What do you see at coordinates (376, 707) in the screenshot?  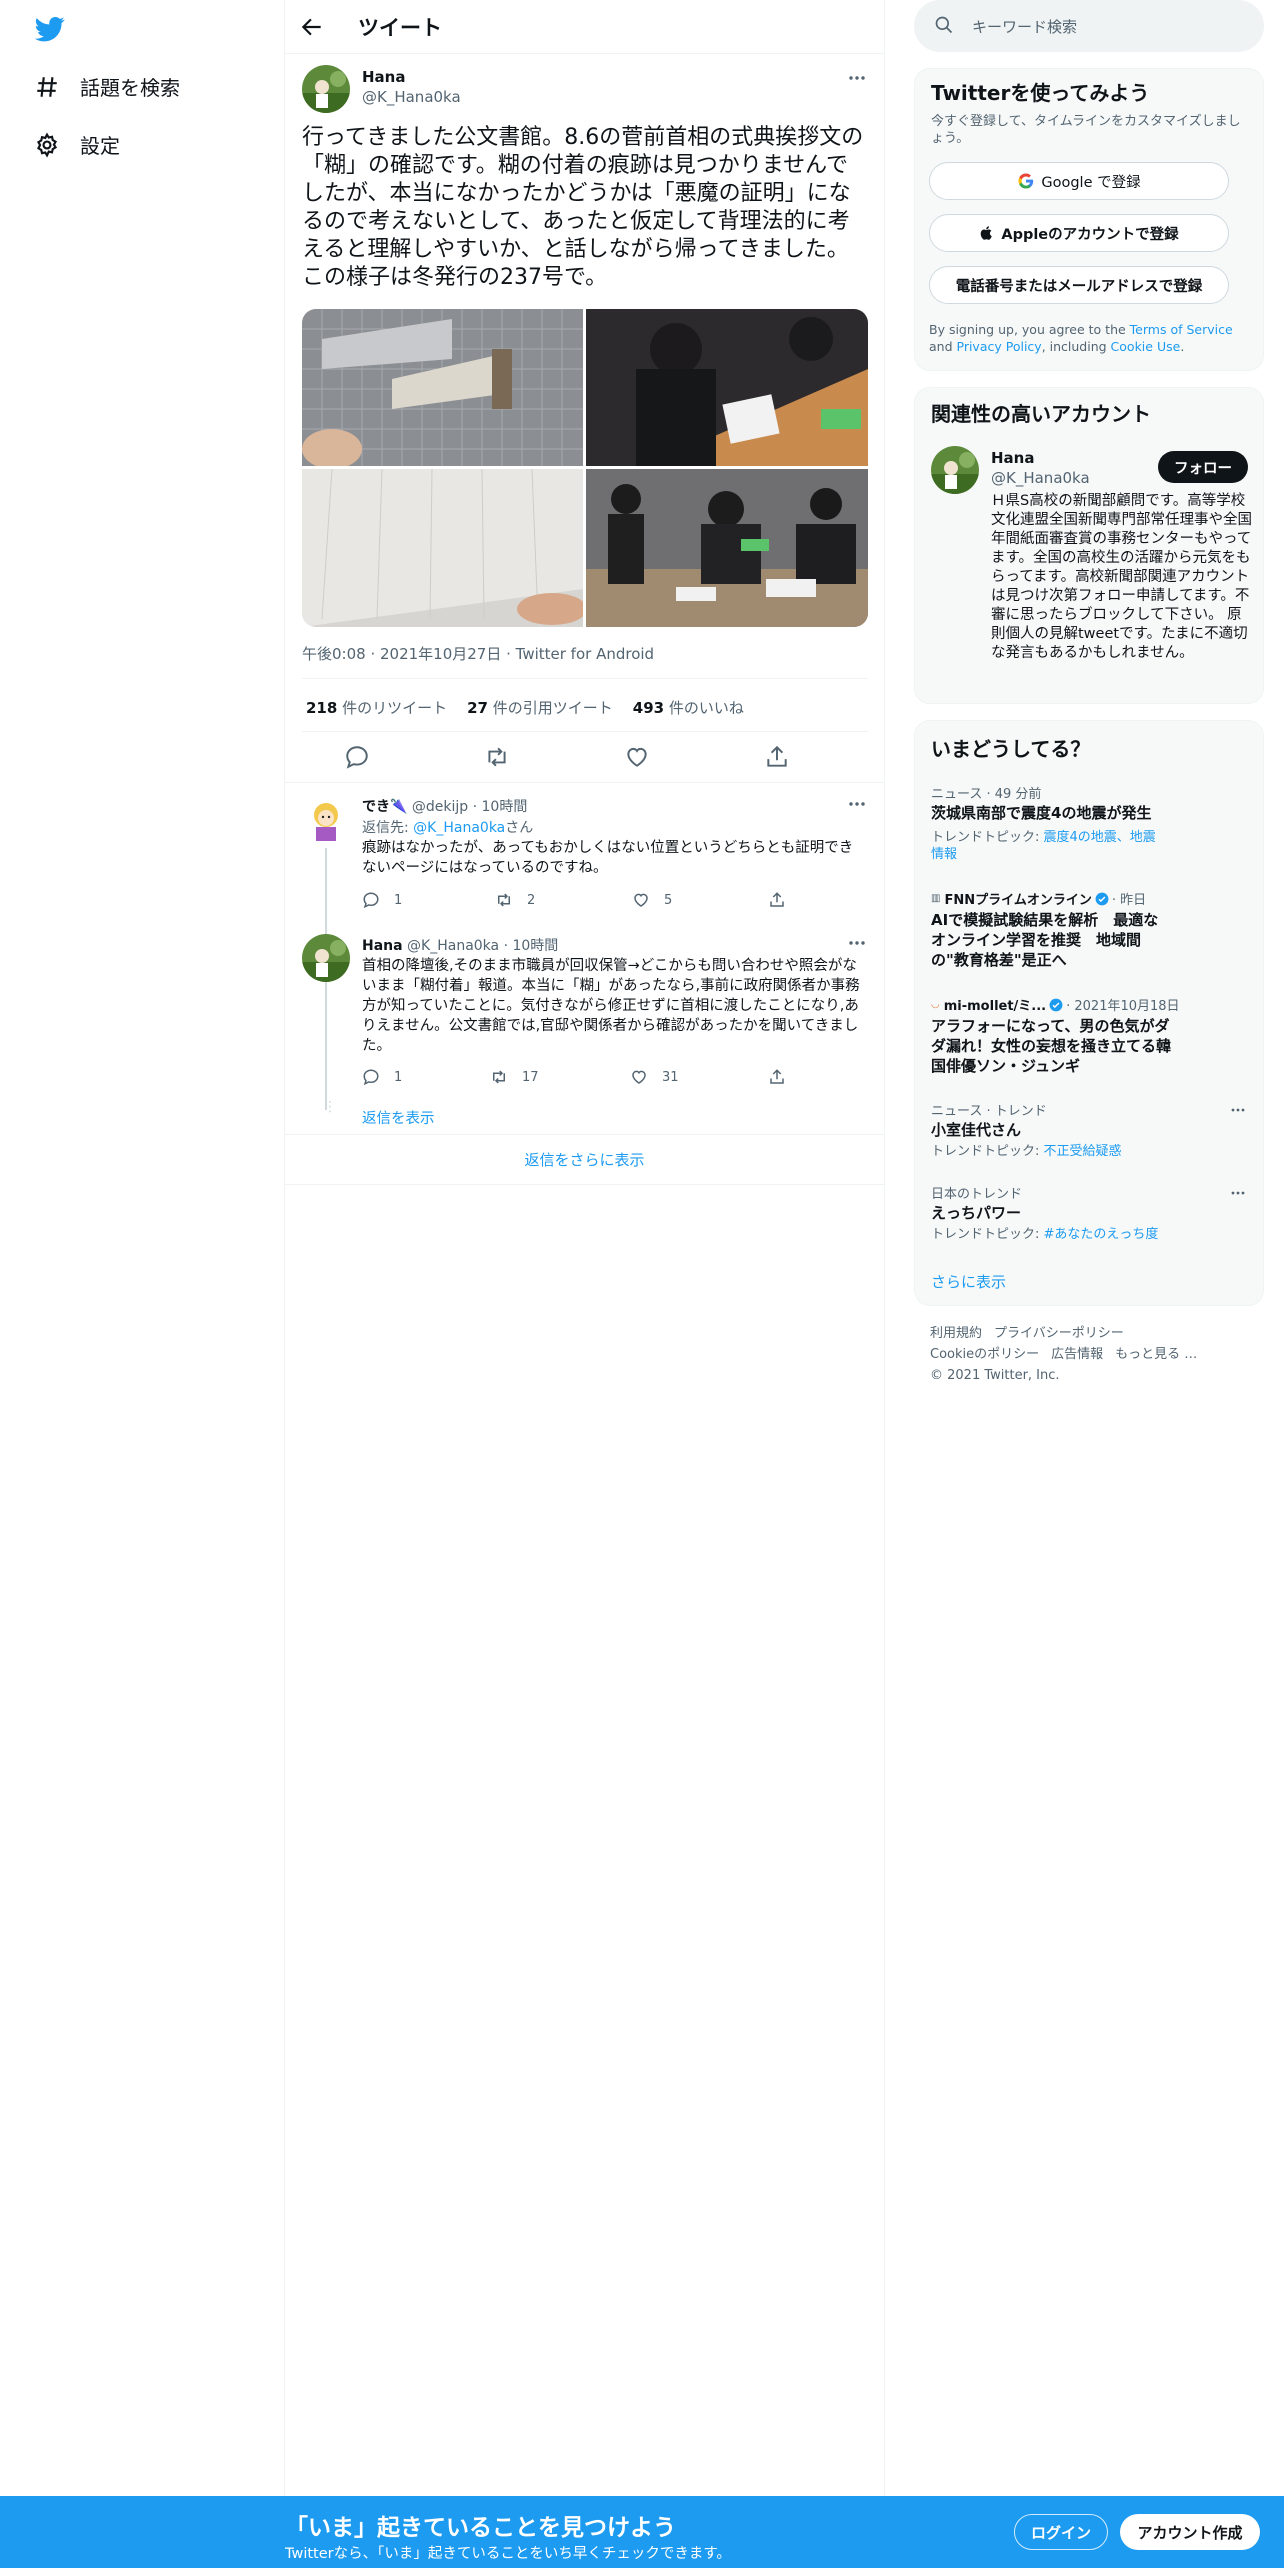 I see `retweet-count: 218 件のリツイート` at bounding box center [376, 707].